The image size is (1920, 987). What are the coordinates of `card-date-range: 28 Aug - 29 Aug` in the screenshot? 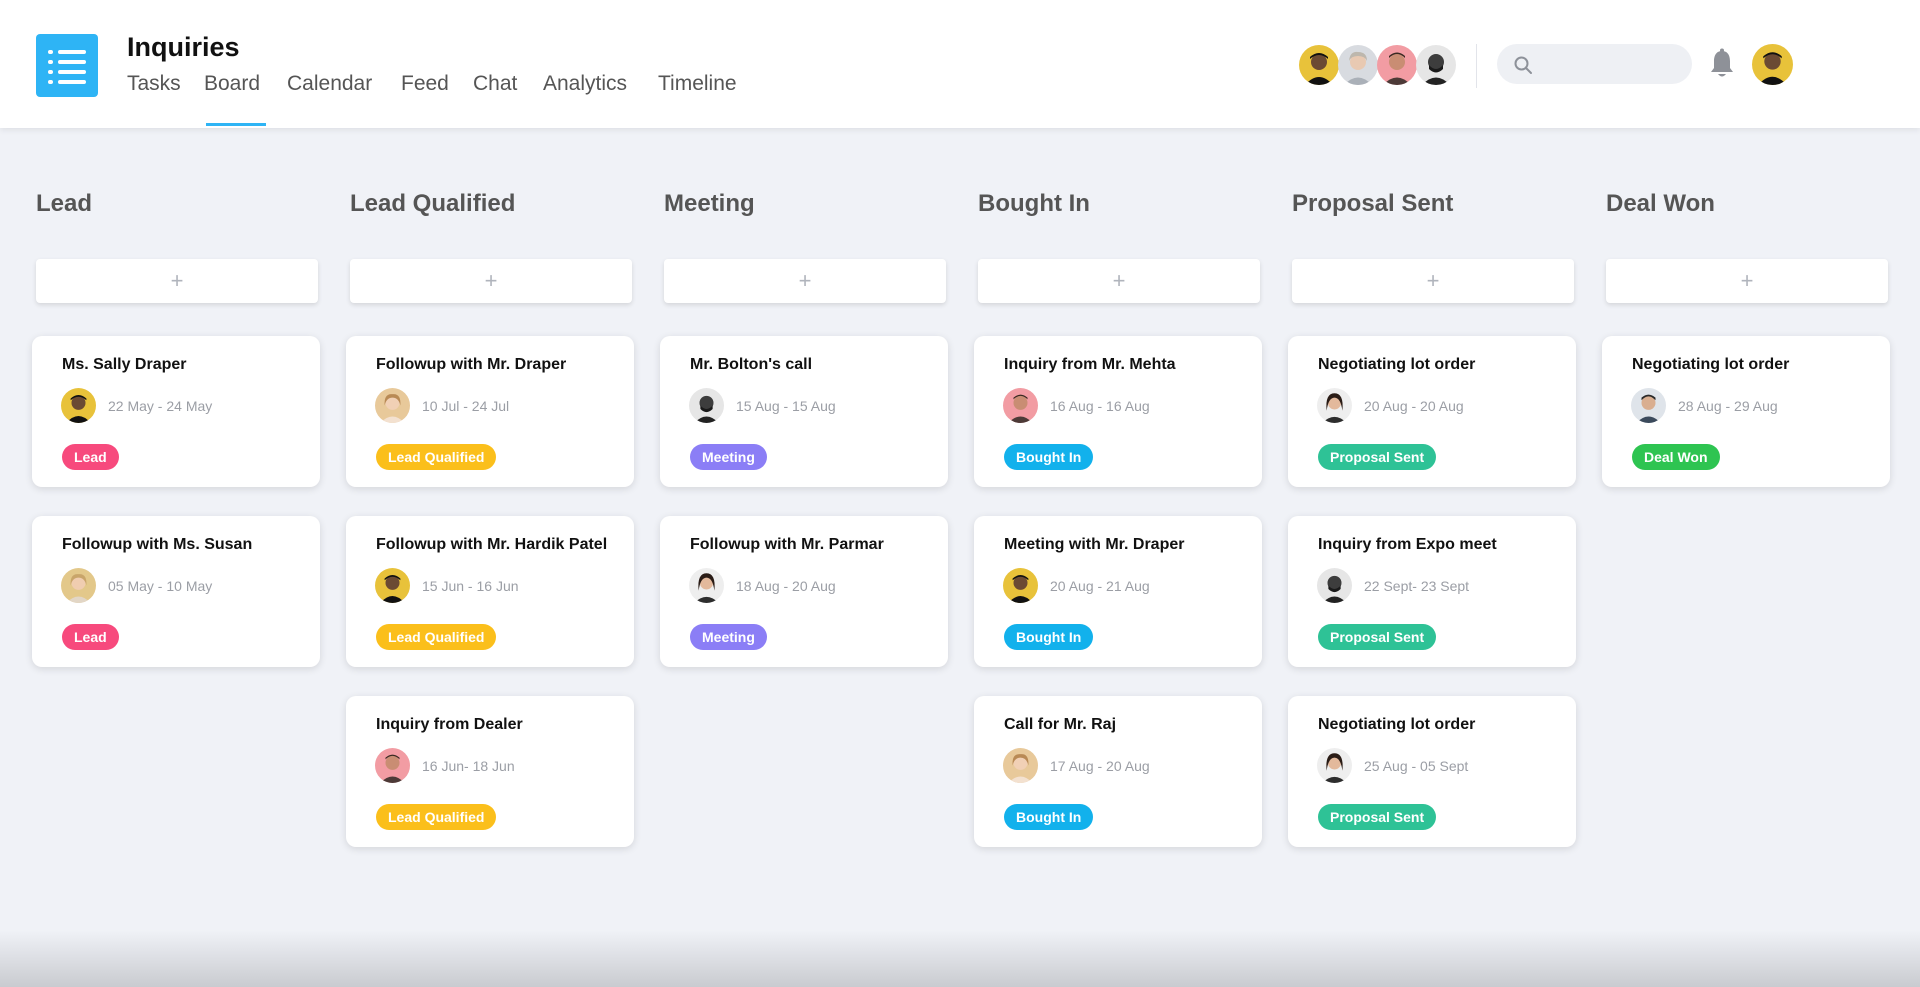 It's located at (1728, 406).